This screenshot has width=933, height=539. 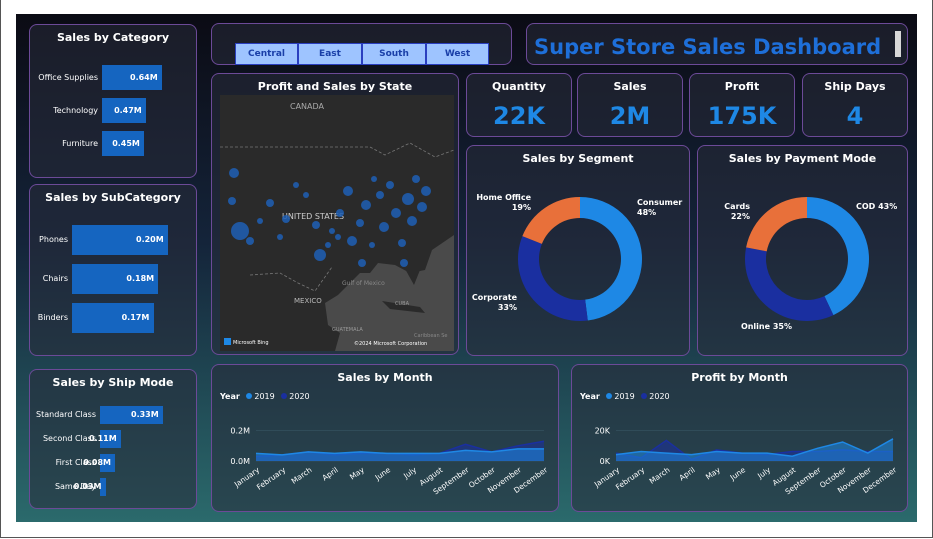 I want to click on y-tick-label: 0K, so click(x=605, y=461).